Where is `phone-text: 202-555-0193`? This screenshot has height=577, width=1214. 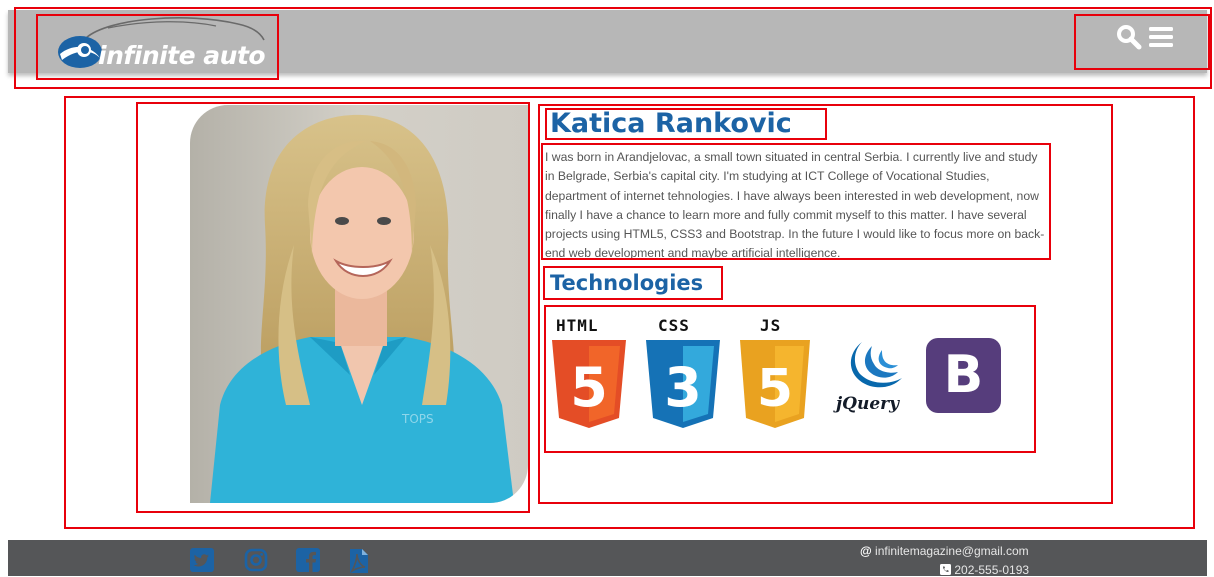 phone-text: 202-555-0193 is located at coordinates (992, 570).